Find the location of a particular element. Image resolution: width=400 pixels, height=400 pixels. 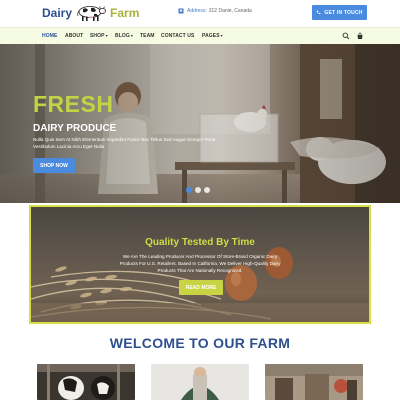

nav-item-shop: SHOP▾ is located at coordinates (99, 36).